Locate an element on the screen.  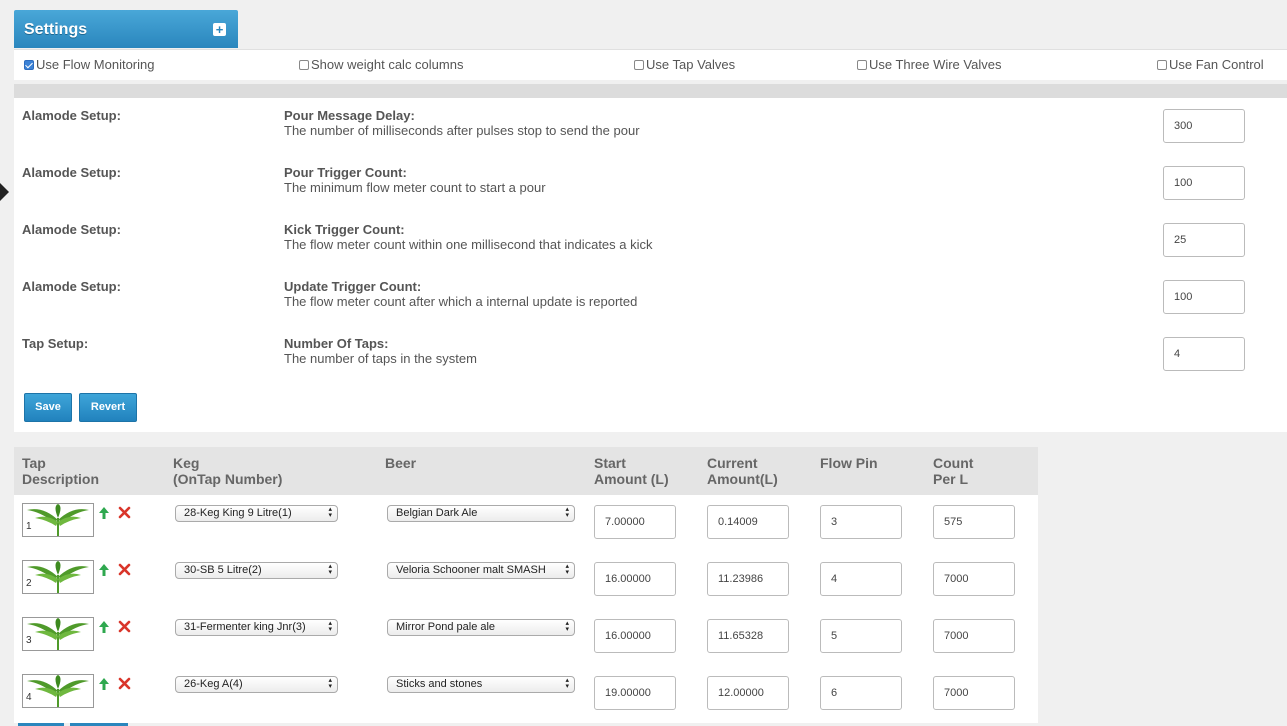
tap-number: 3 is located at coordinates (29, 640).